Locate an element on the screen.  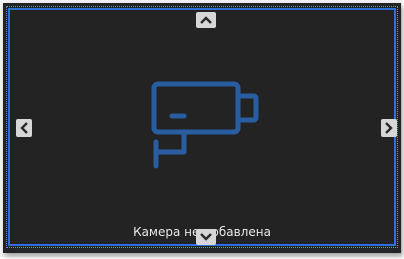
chevron-right-icon is located at coordinates (389, 128).